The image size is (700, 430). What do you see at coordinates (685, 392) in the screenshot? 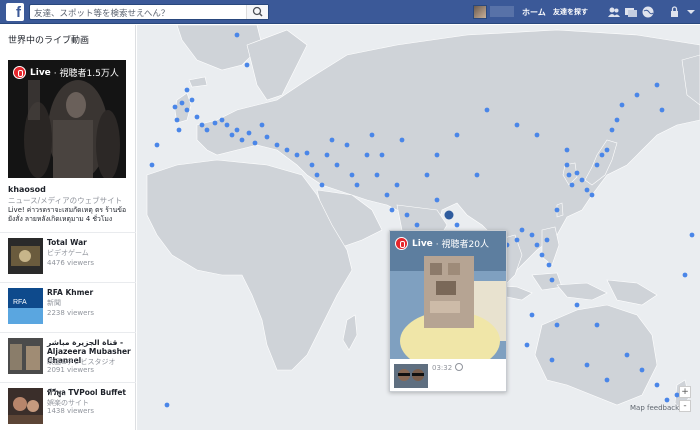
I see `zoom-in-button: +` at bounding box center [685, 392].